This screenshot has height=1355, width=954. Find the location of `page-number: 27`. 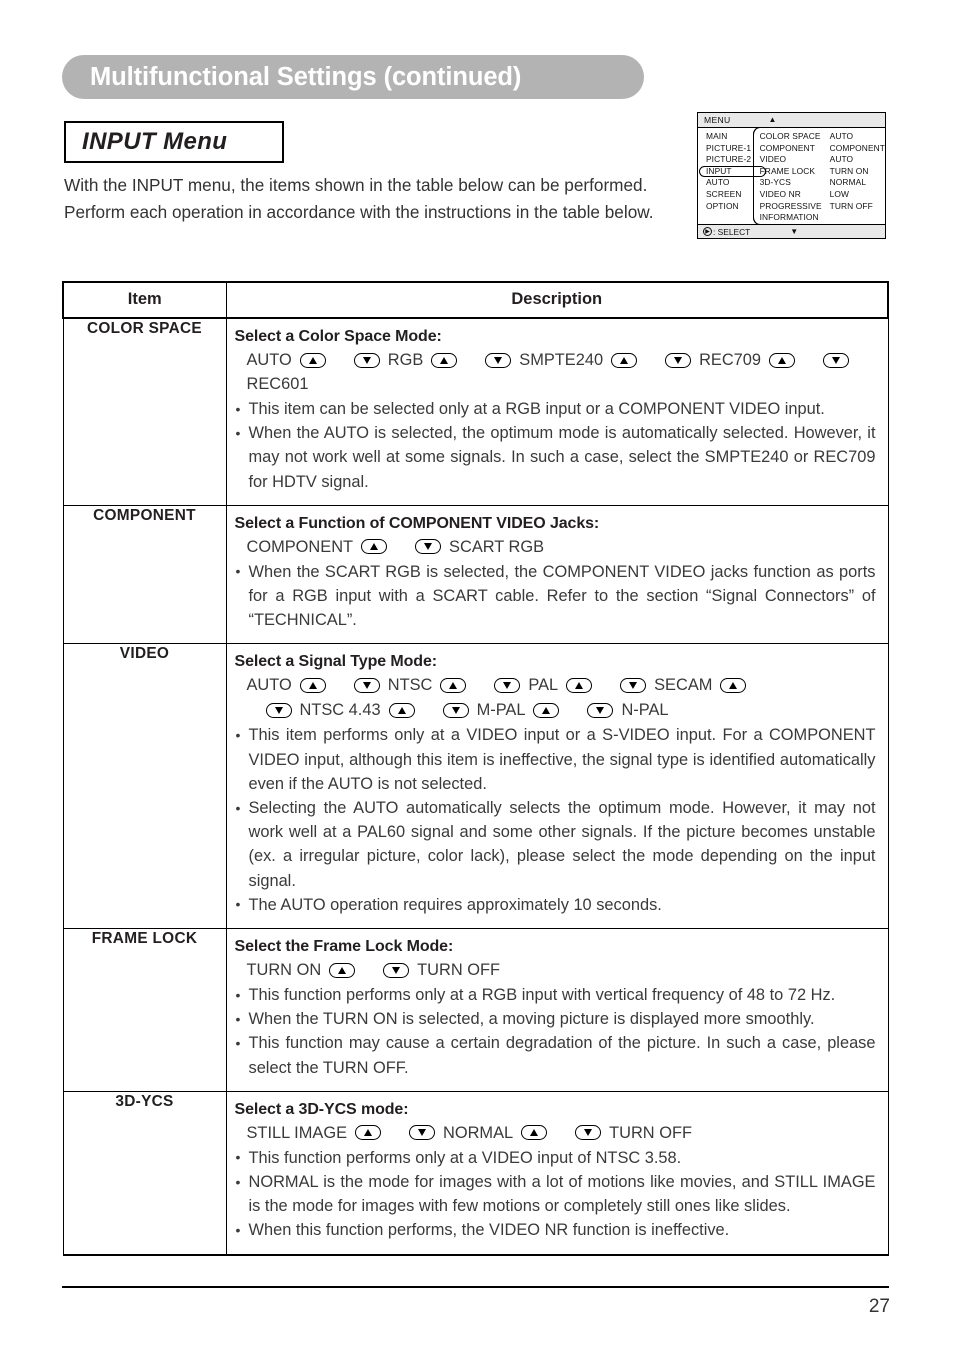

page-number: 27 is located at coordinates (879, 1306).